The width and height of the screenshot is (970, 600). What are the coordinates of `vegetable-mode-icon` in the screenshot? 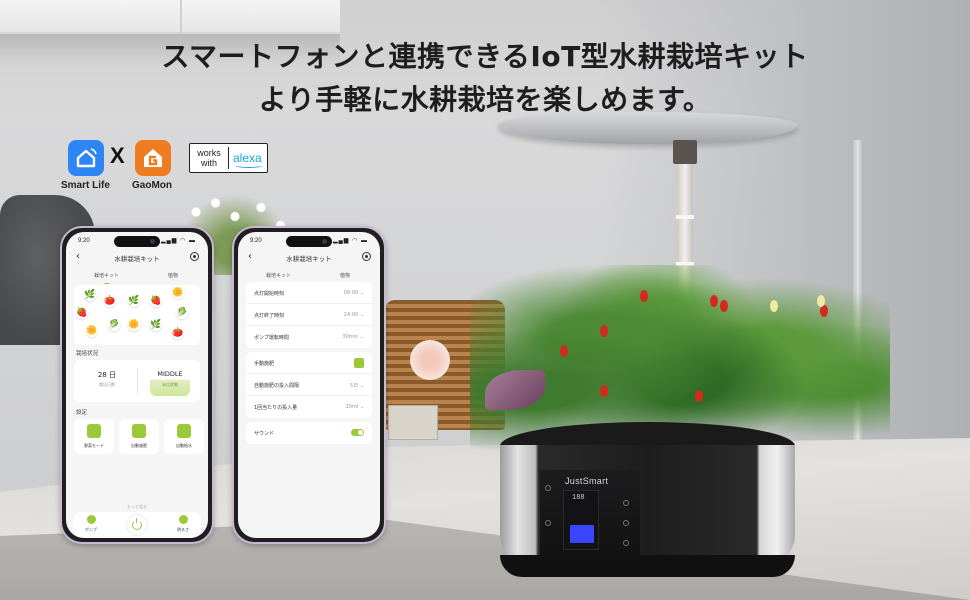 It's located at (94, 431).